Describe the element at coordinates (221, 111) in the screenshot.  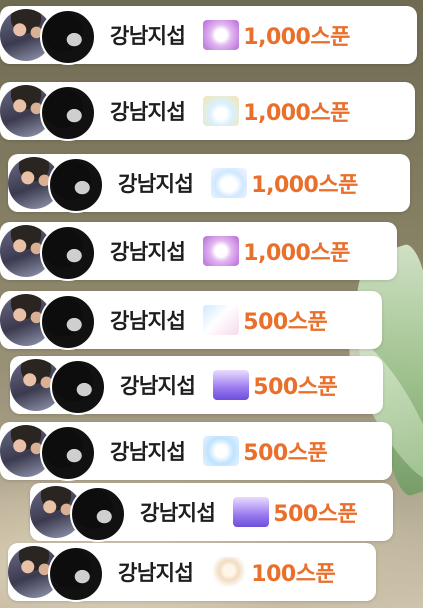
I see `sky-rainbow-gift-icon` at that location.